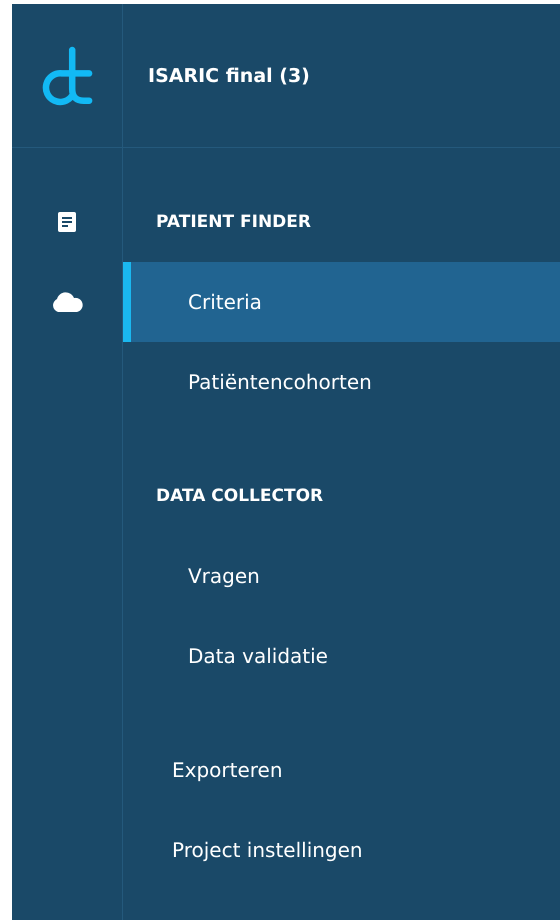  Describe the element at coordinates (341, 302) in the screenshot. I see `nav-item: Criteria` at that location.